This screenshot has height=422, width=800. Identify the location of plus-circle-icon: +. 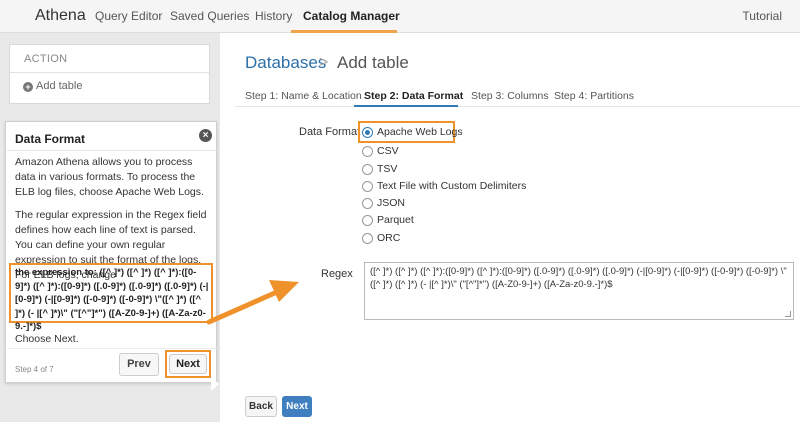
(28, 87).